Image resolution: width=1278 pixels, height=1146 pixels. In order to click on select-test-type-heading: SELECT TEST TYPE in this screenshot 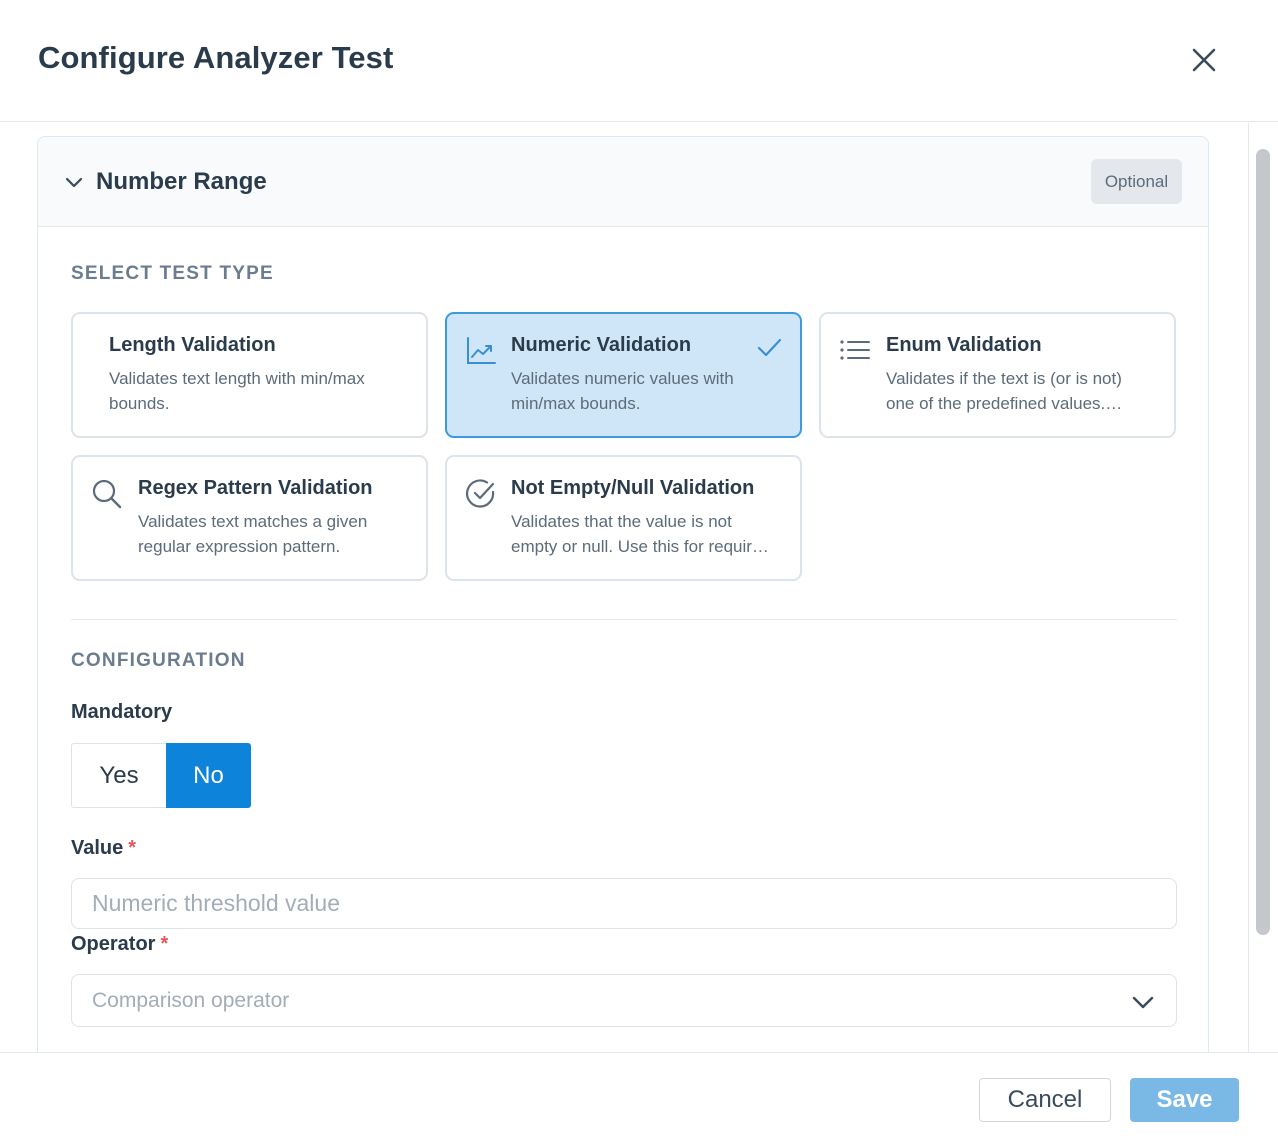, I will do `click(172, 273)`.